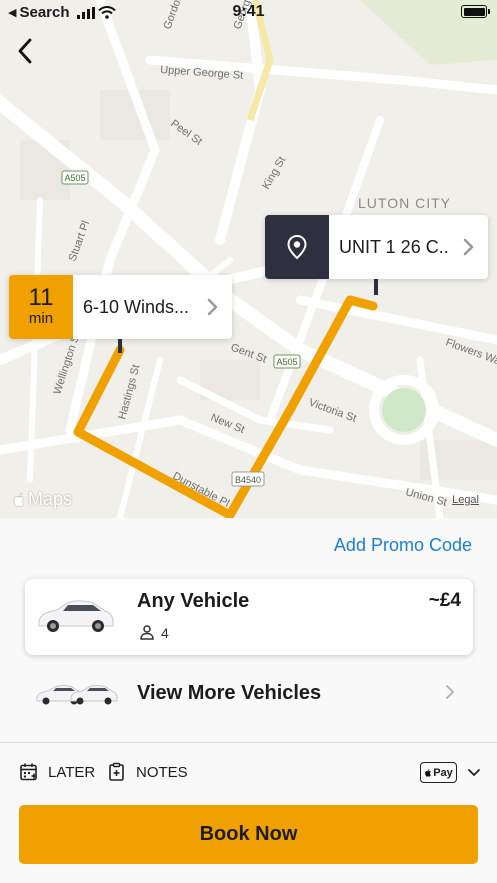 Image resolution: width=497 pixels, height=883 pixels. What do you see at coordinates (193, 601) in the screenshot?
I see `vehicle-name: Any Vehicle` at bounding box center [193, 601].